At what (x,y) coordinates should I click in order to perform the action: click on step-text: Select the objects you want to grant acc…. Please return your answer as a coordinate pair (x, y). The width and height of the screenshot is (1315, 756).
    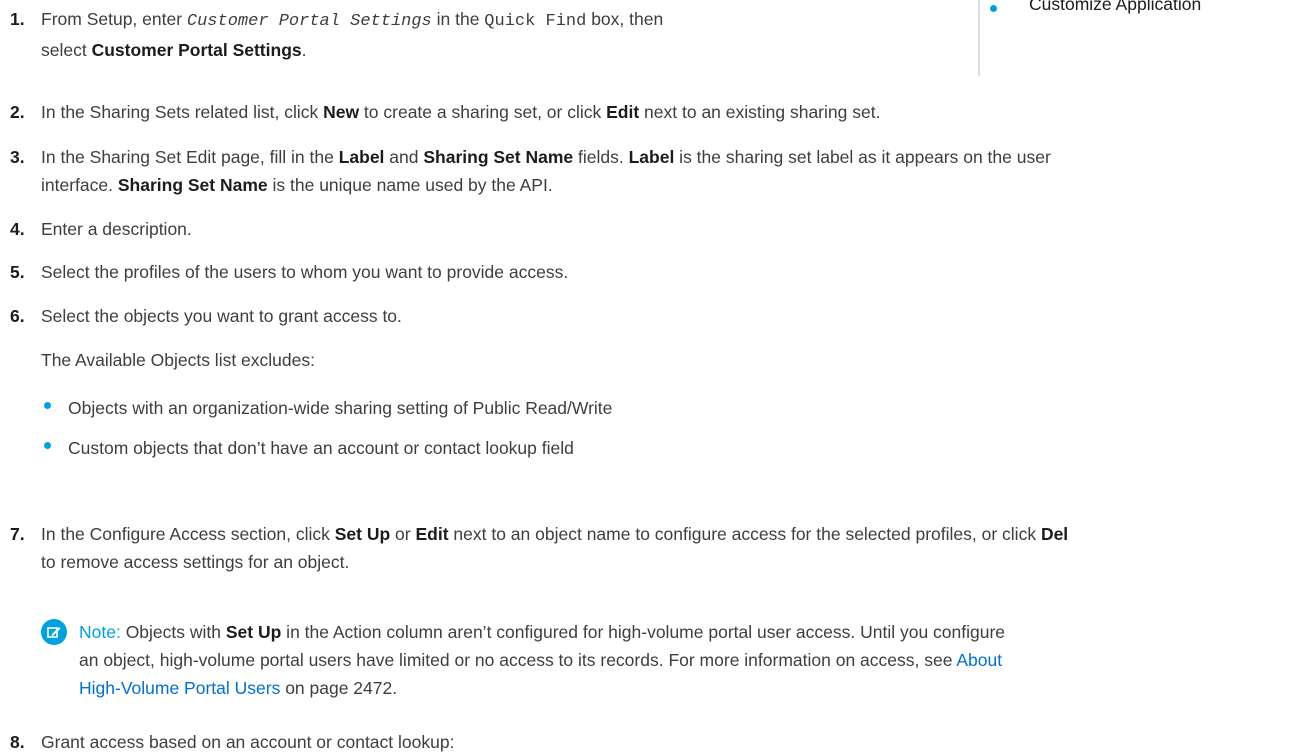
    Looking at the image, I should click on (221, 316).